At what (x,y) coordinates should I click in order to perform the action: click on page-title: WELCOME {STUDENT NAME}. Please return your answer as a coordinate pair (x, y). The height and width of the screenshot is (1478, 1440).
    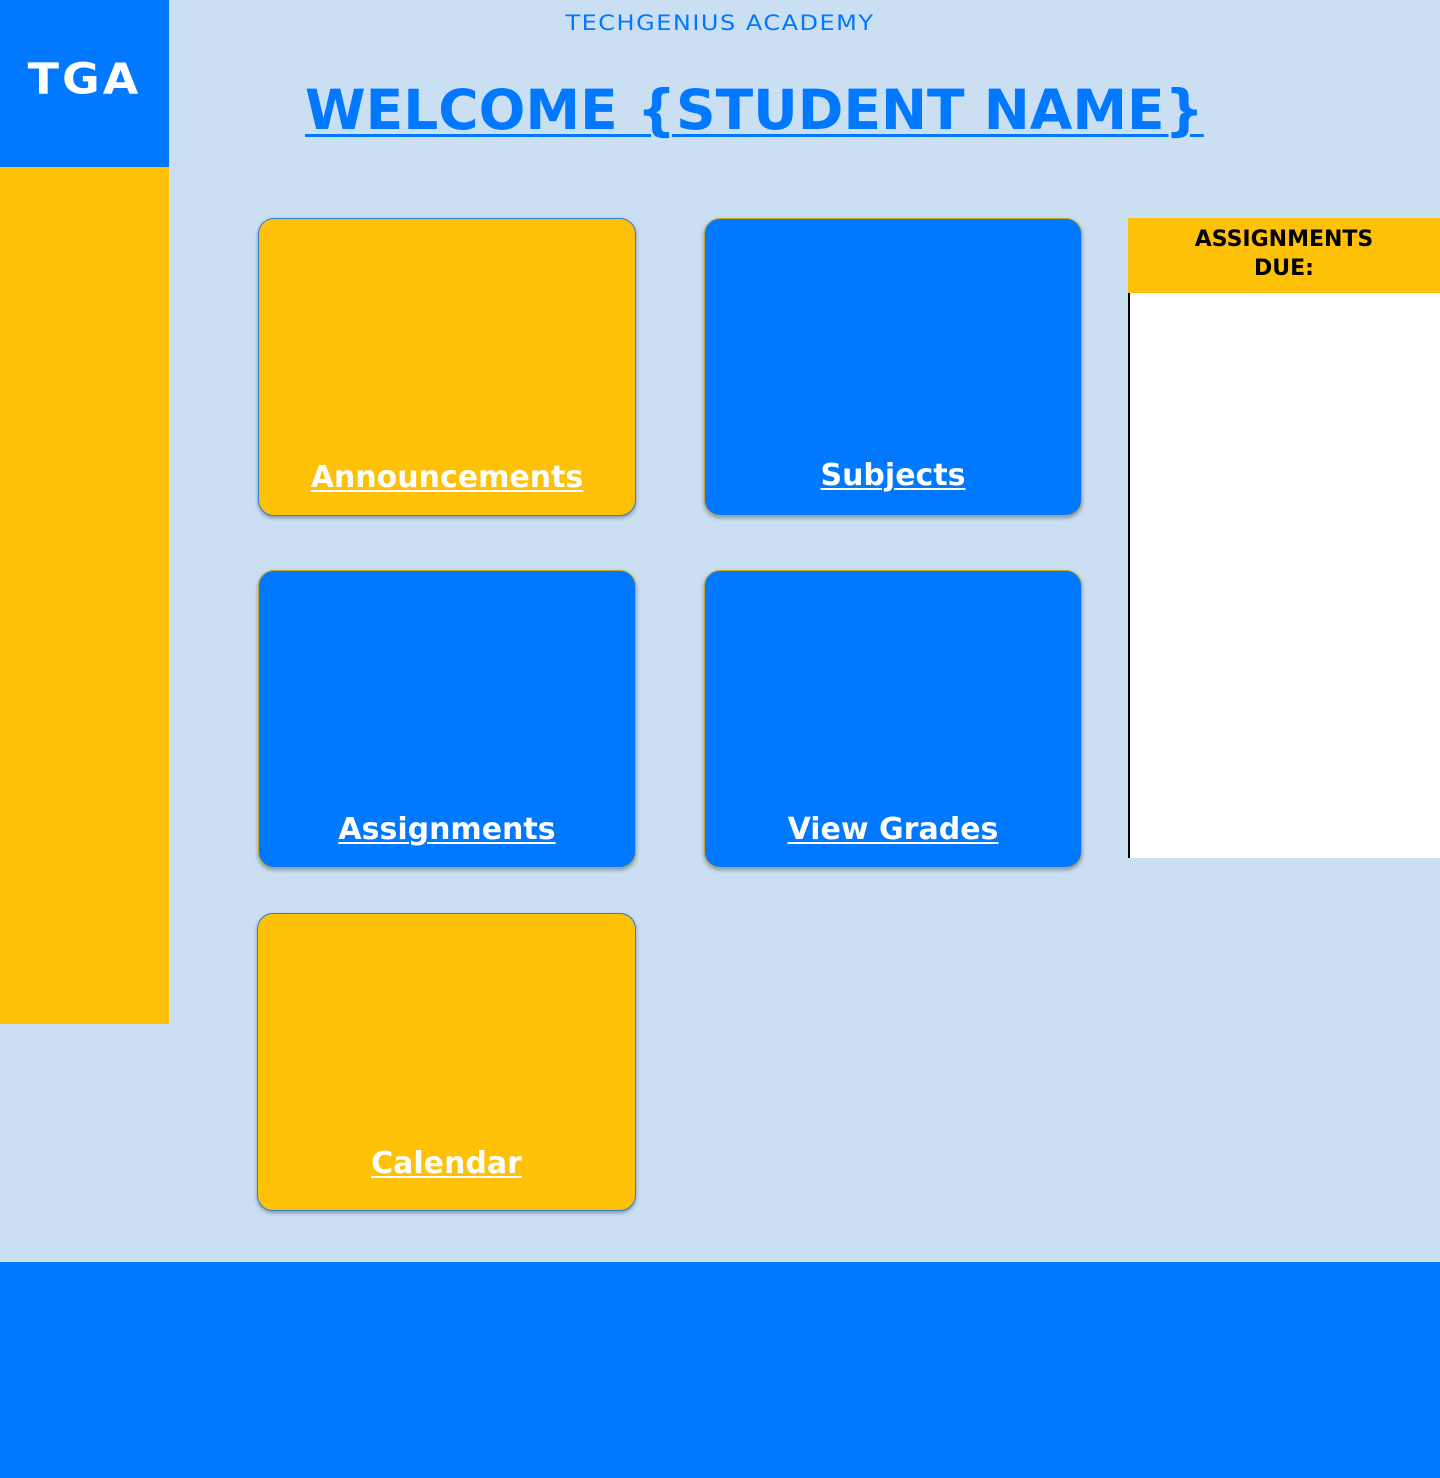
    Looking at the image, I should click on (754, 110).